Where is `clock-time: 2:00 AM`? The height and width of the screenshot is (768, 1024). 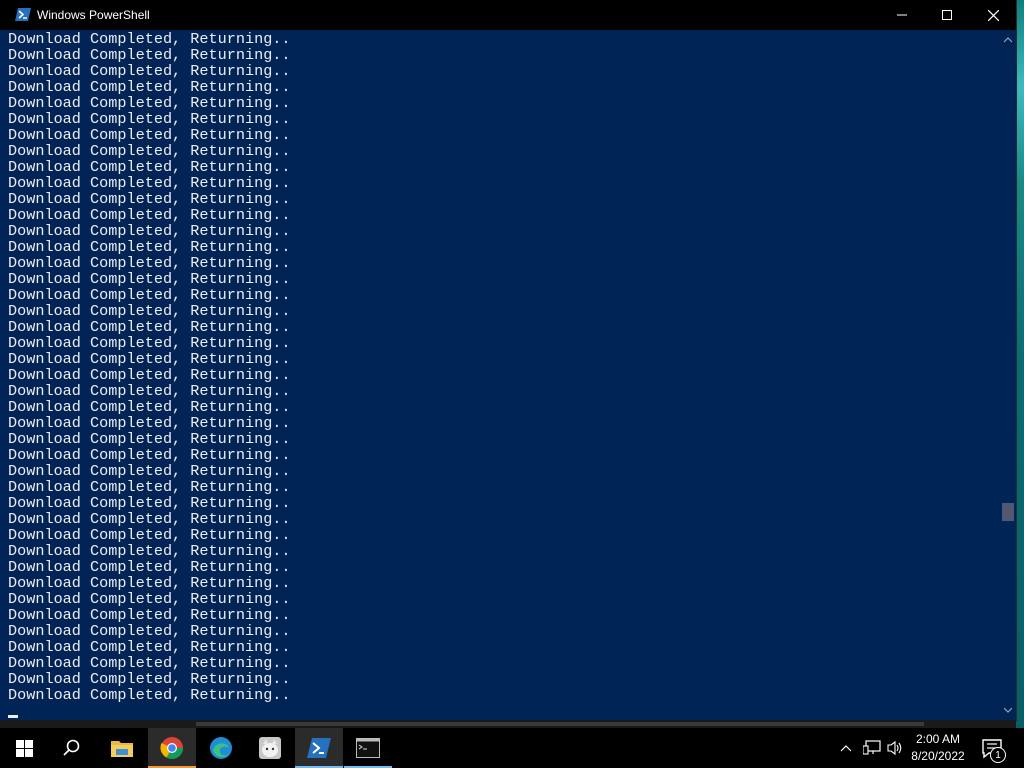 clock-time: 2:00 AM is located at coordinates (938, 739).